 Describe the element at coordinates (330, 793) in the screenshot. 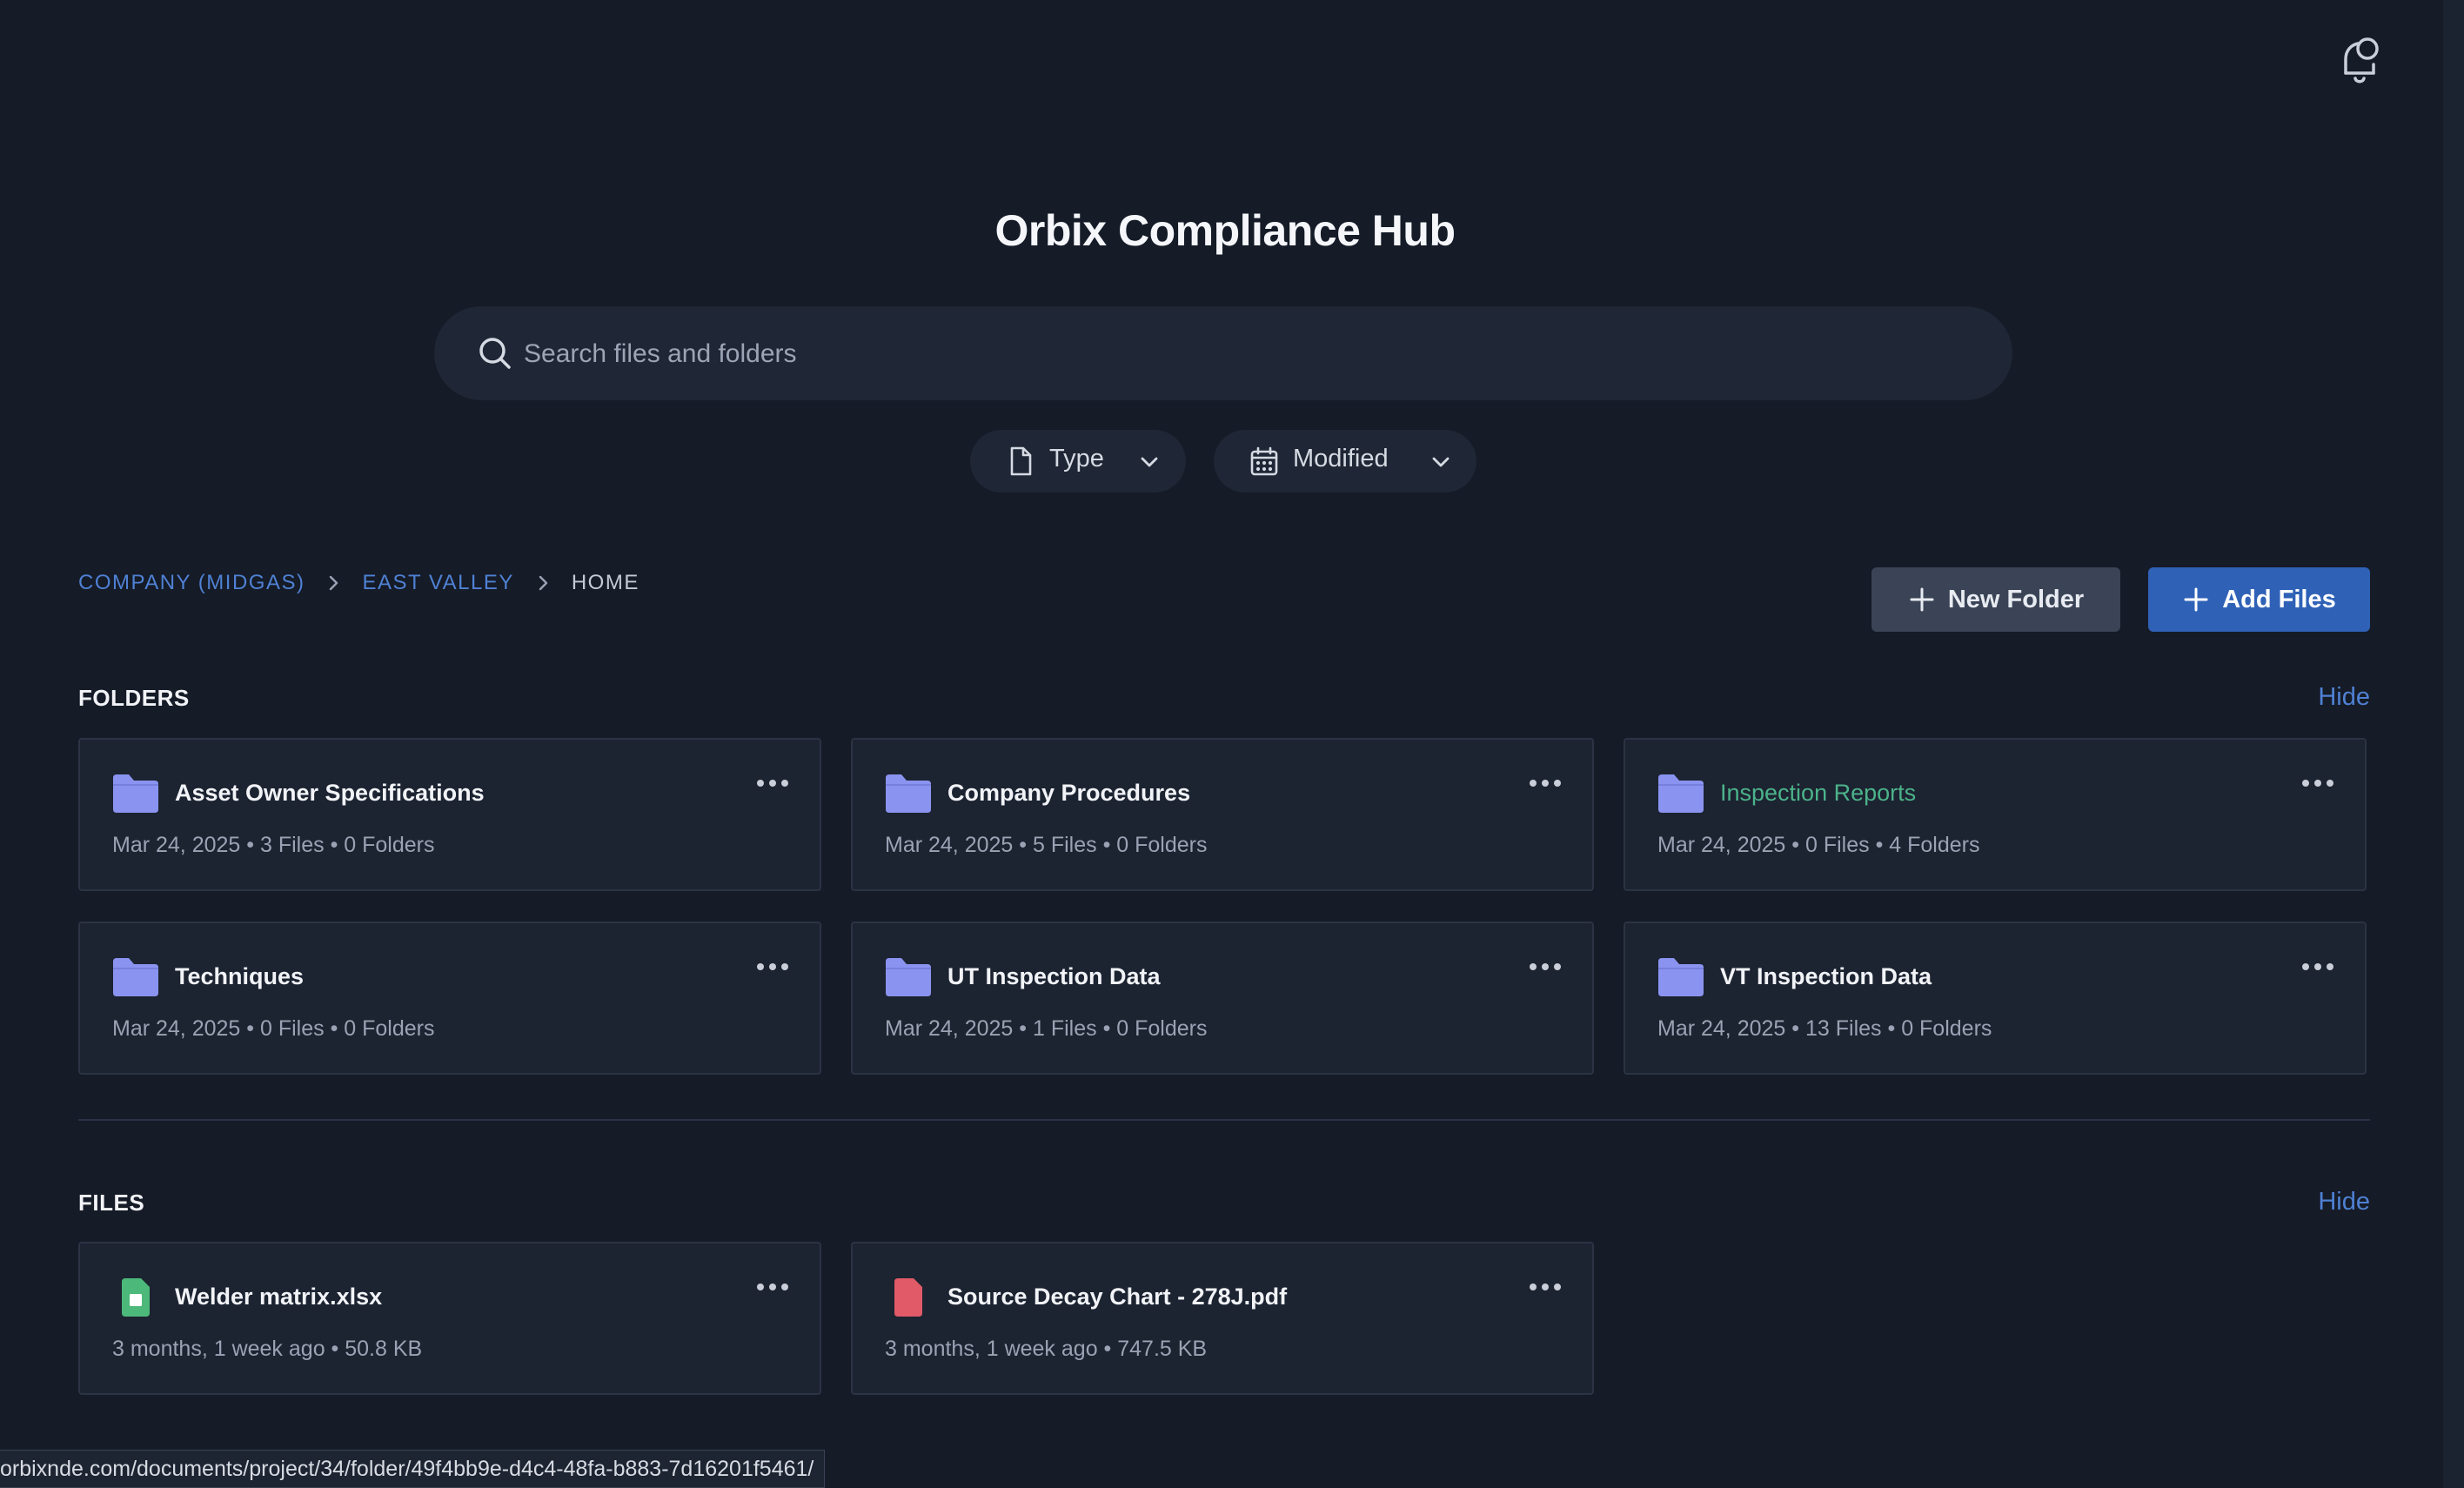

I see `folder-name: Asset Owner Specifications` at that location.